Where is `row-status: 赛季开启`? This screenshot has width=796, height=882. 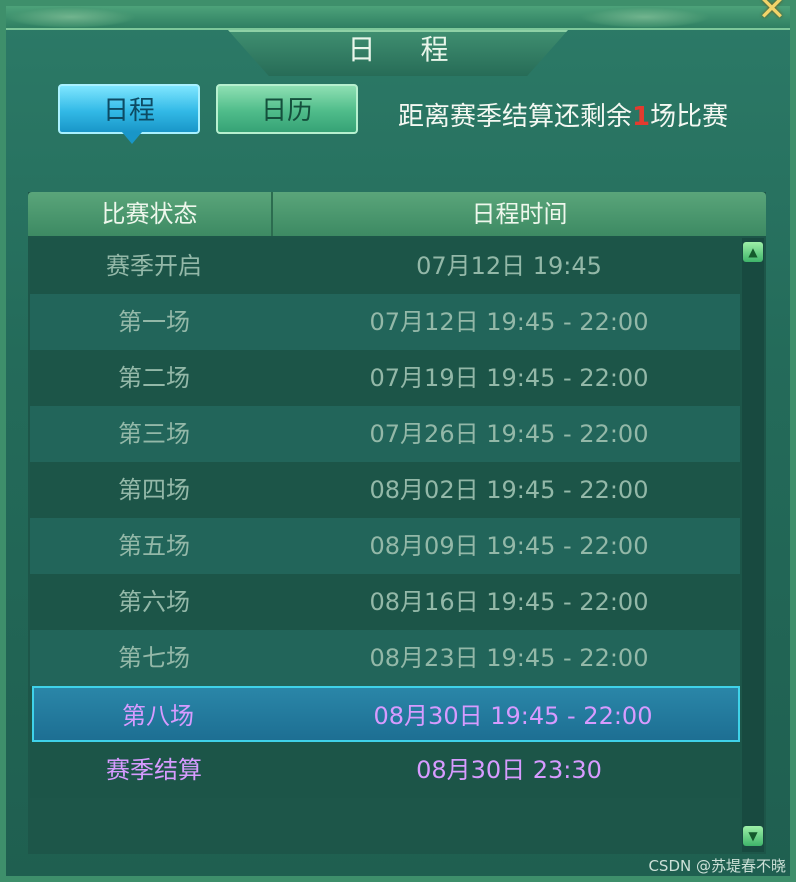 row-status: 赛季开启 is located at coordinates (154, 266).